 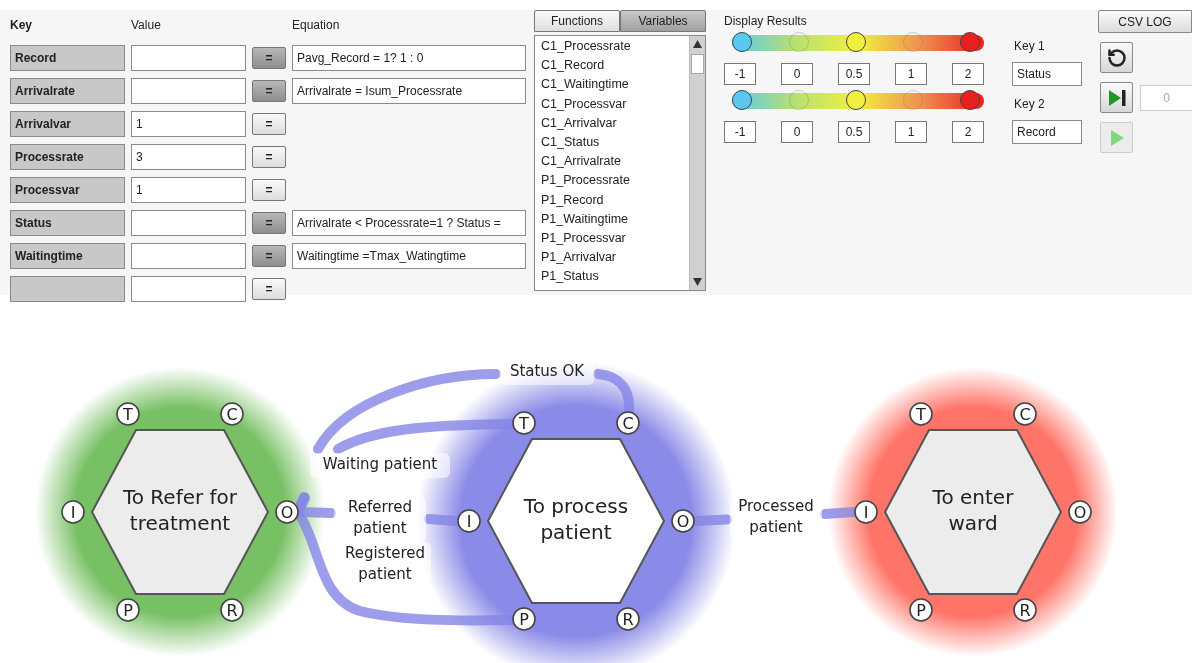 What do you see at coordinates (1116, 57) in the screenshot?
I see `reset-button` at bounding box center [1116, 57].